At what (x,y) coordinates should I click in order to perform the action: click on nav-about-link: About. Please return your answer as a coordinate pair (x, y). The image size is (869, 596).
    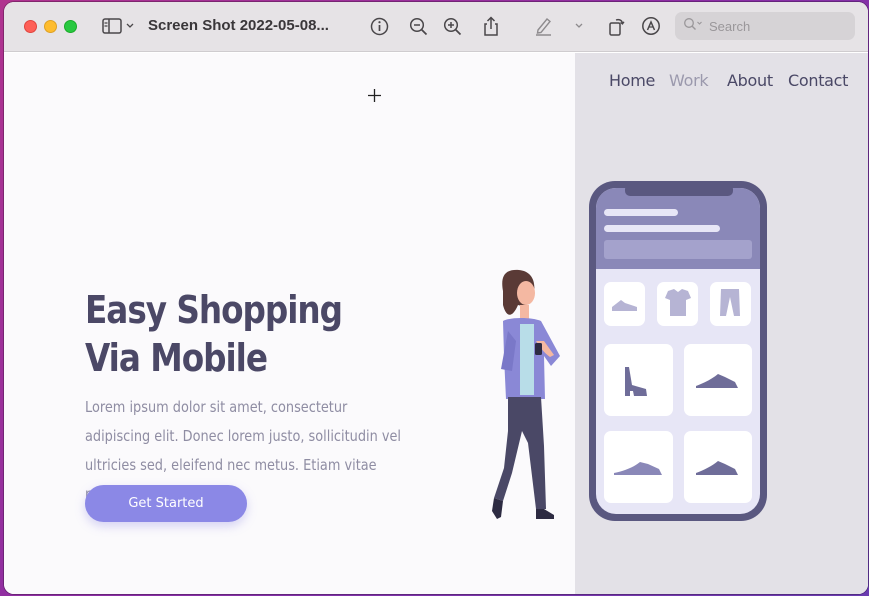
    Looking at the image, I should click on (750, 80).